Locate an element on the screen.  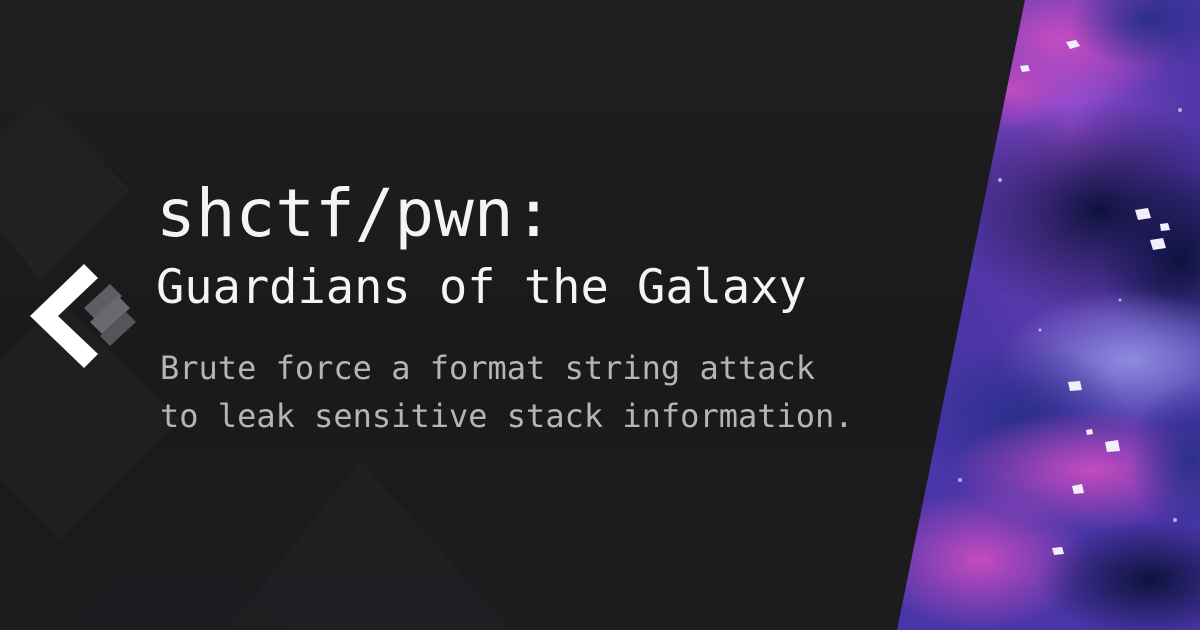
chevron-left-brand-icon is located at coordinates (82, 316).